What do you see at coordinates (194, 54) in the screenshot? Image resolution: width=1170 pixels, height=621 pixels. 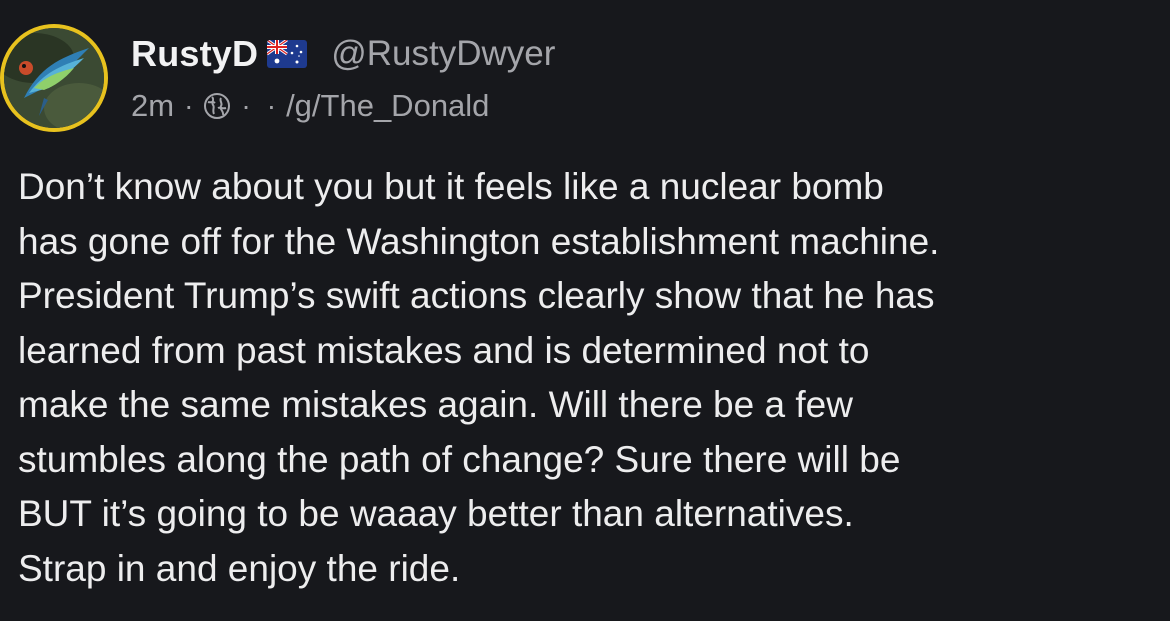 I see `author-display-name: RustyD` at bounding box center [194, 54].